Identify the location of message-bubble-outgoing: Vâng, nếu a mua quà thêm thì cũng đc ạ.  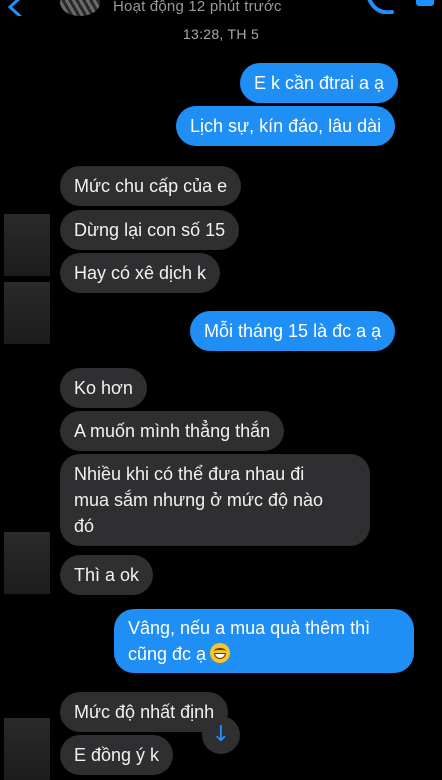
(264, 641).